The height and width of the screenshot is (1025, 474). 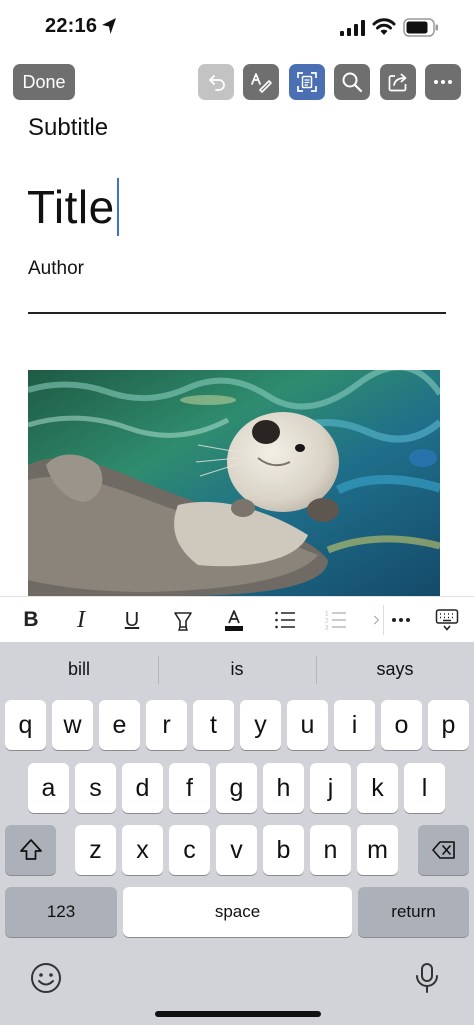 I want to click on dismiss-keyboard-button, so click(x=447, y=620).